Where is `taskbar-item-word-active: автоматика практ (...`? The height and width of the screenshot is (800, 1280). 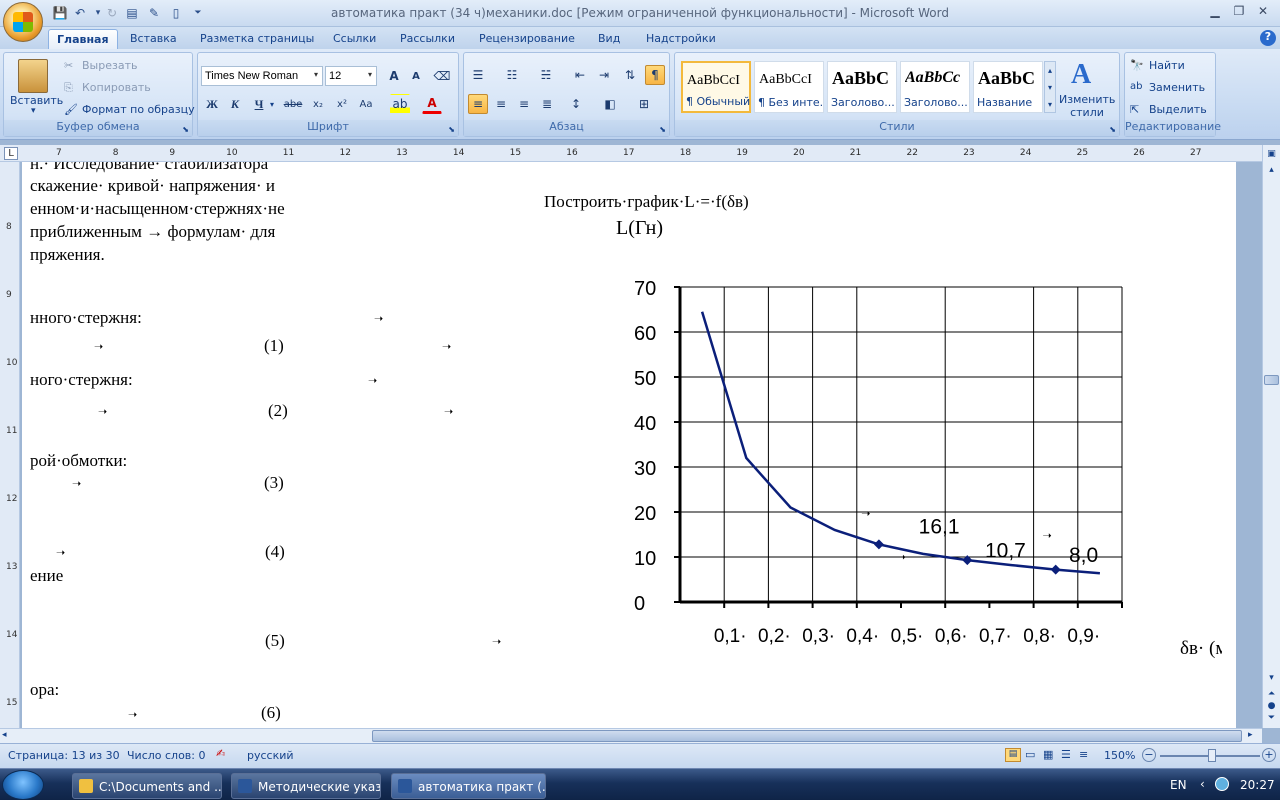
taskbar-item-word-active: автоматика практ (... is located at coordinates (468, 786).